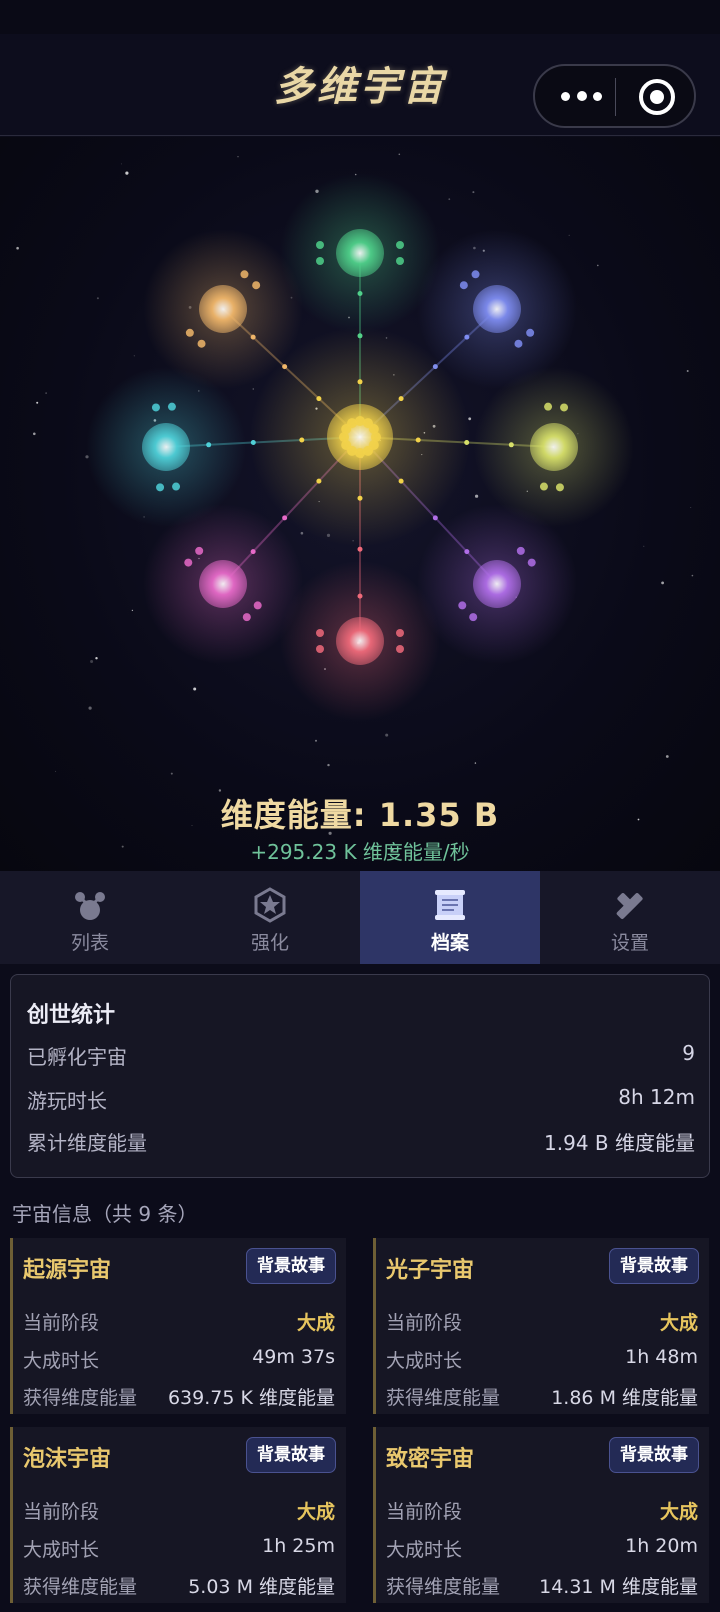  I want to click on stat-label: 累计维度能量, so click(87, 1143).